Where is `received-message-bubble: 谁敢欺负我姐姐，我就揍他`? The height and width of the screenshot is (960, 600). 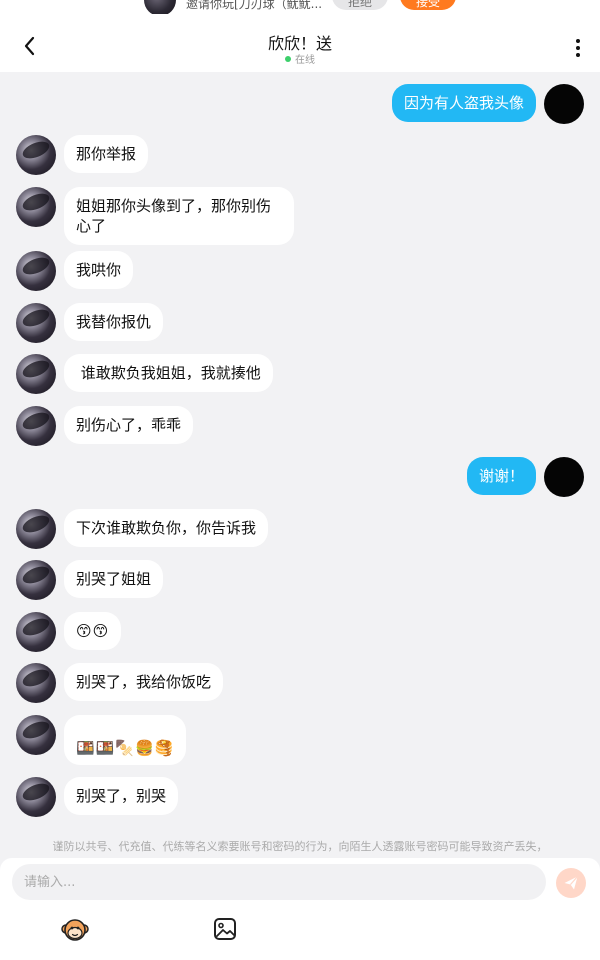 received-message-bubble: 谁敢欺负我姐姐，我就揍他 is located at coordinates (168, 373).